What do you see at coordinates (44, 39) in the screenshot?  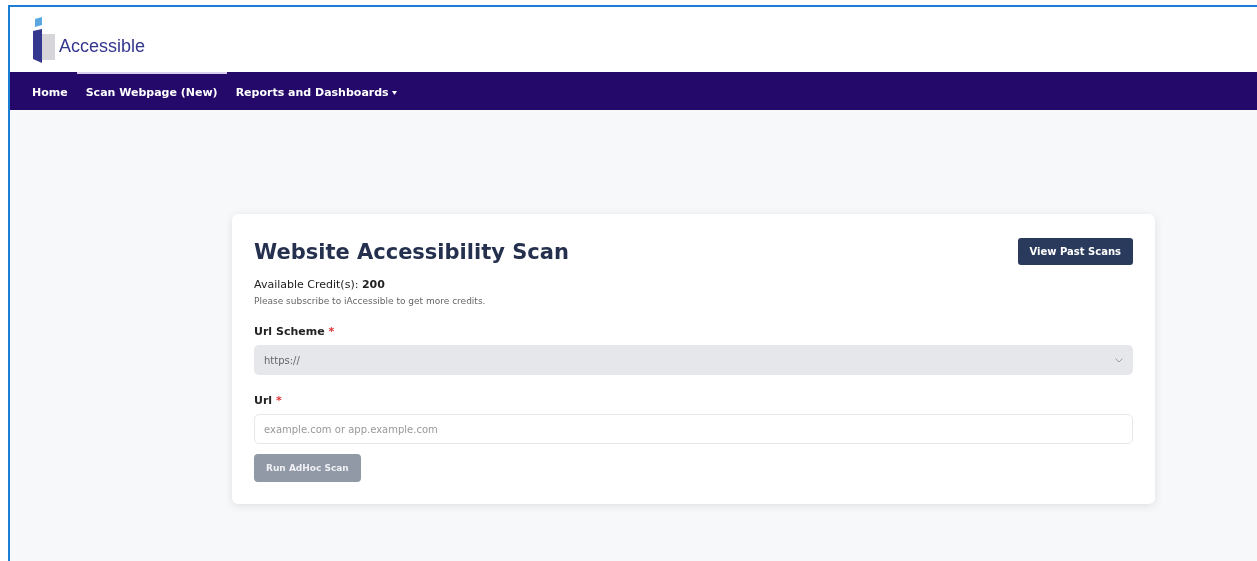 I see `logo-icon` at bounding box center [44, 39].